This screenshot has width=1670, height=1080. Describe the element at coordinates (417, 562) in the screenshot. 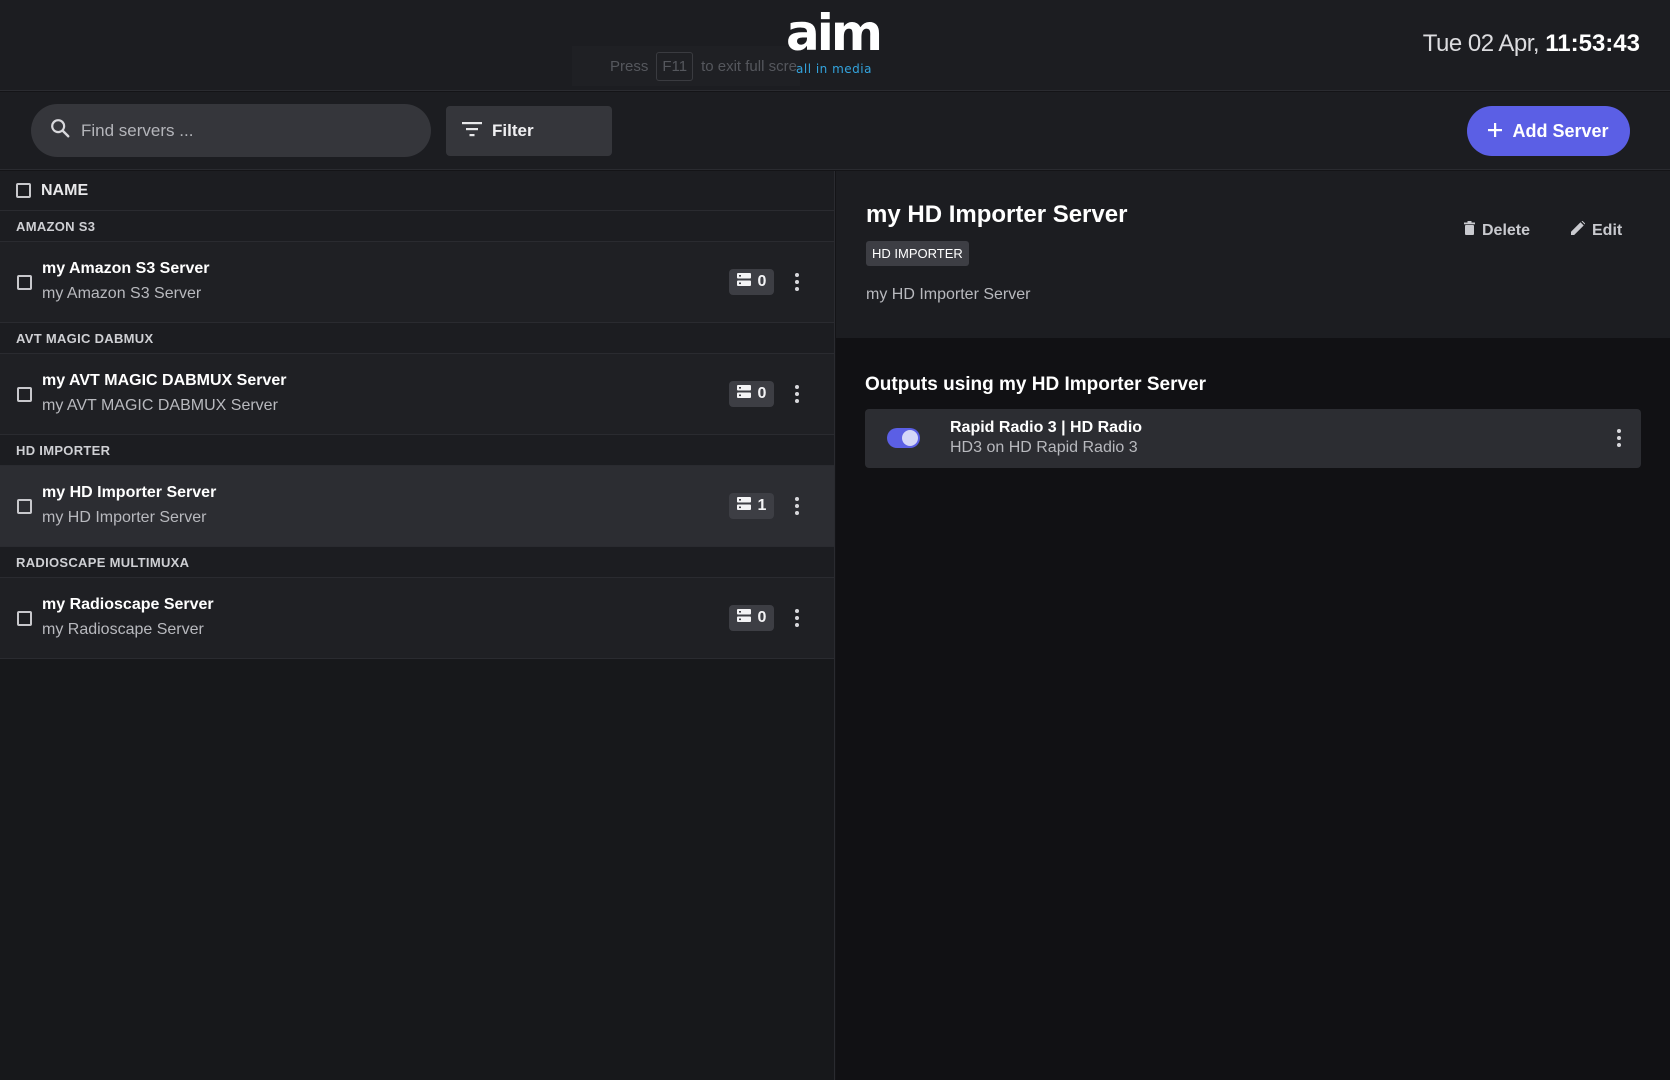

I see `group-label: RADIOSCAPE MULTIMUXA` at that location.